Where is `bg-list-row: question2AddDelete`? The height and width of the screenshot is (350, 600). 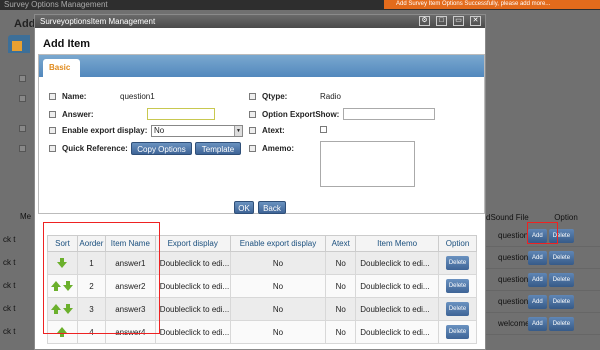
bg-list-row: question2AddDelete is located at coordinates (542, 258).